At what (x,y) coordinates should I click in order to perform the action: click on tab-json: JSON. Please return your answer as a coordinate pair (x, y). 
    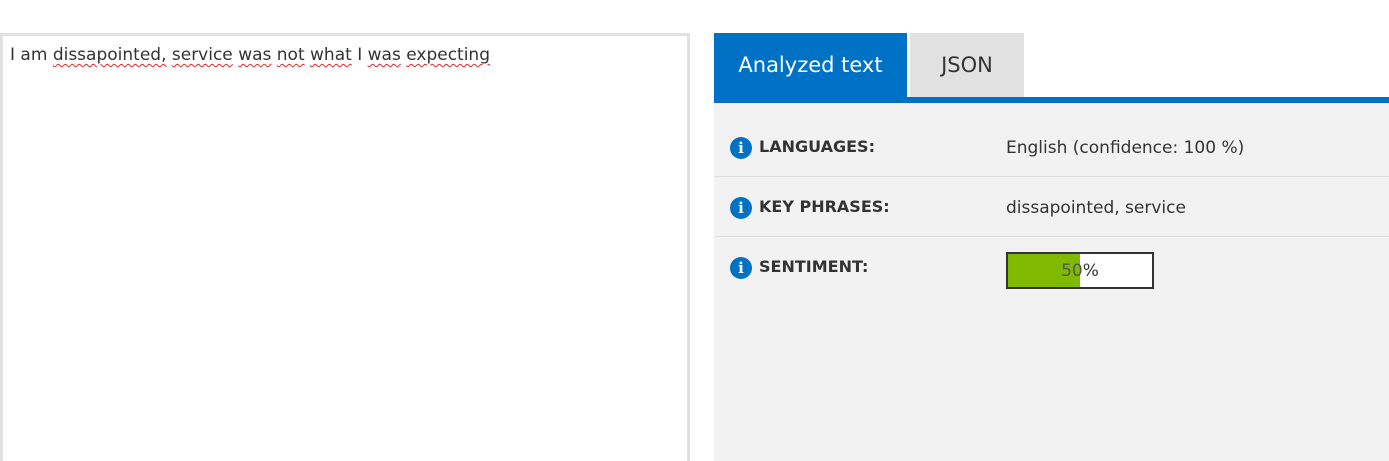
    Looking at the image, I should click on (967, 65).